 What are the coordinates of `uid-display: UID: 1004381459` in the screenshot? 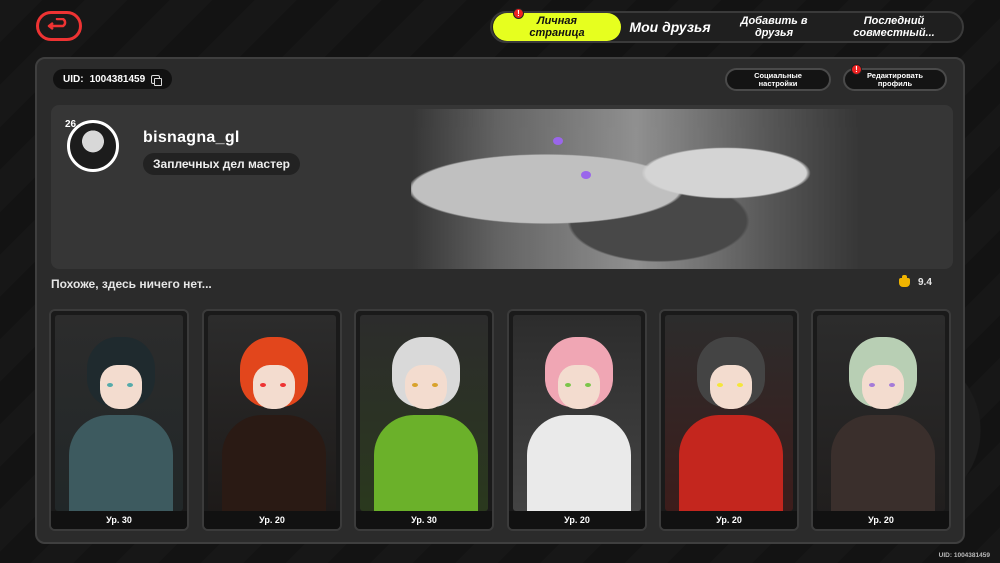 It's located at (113, 79).